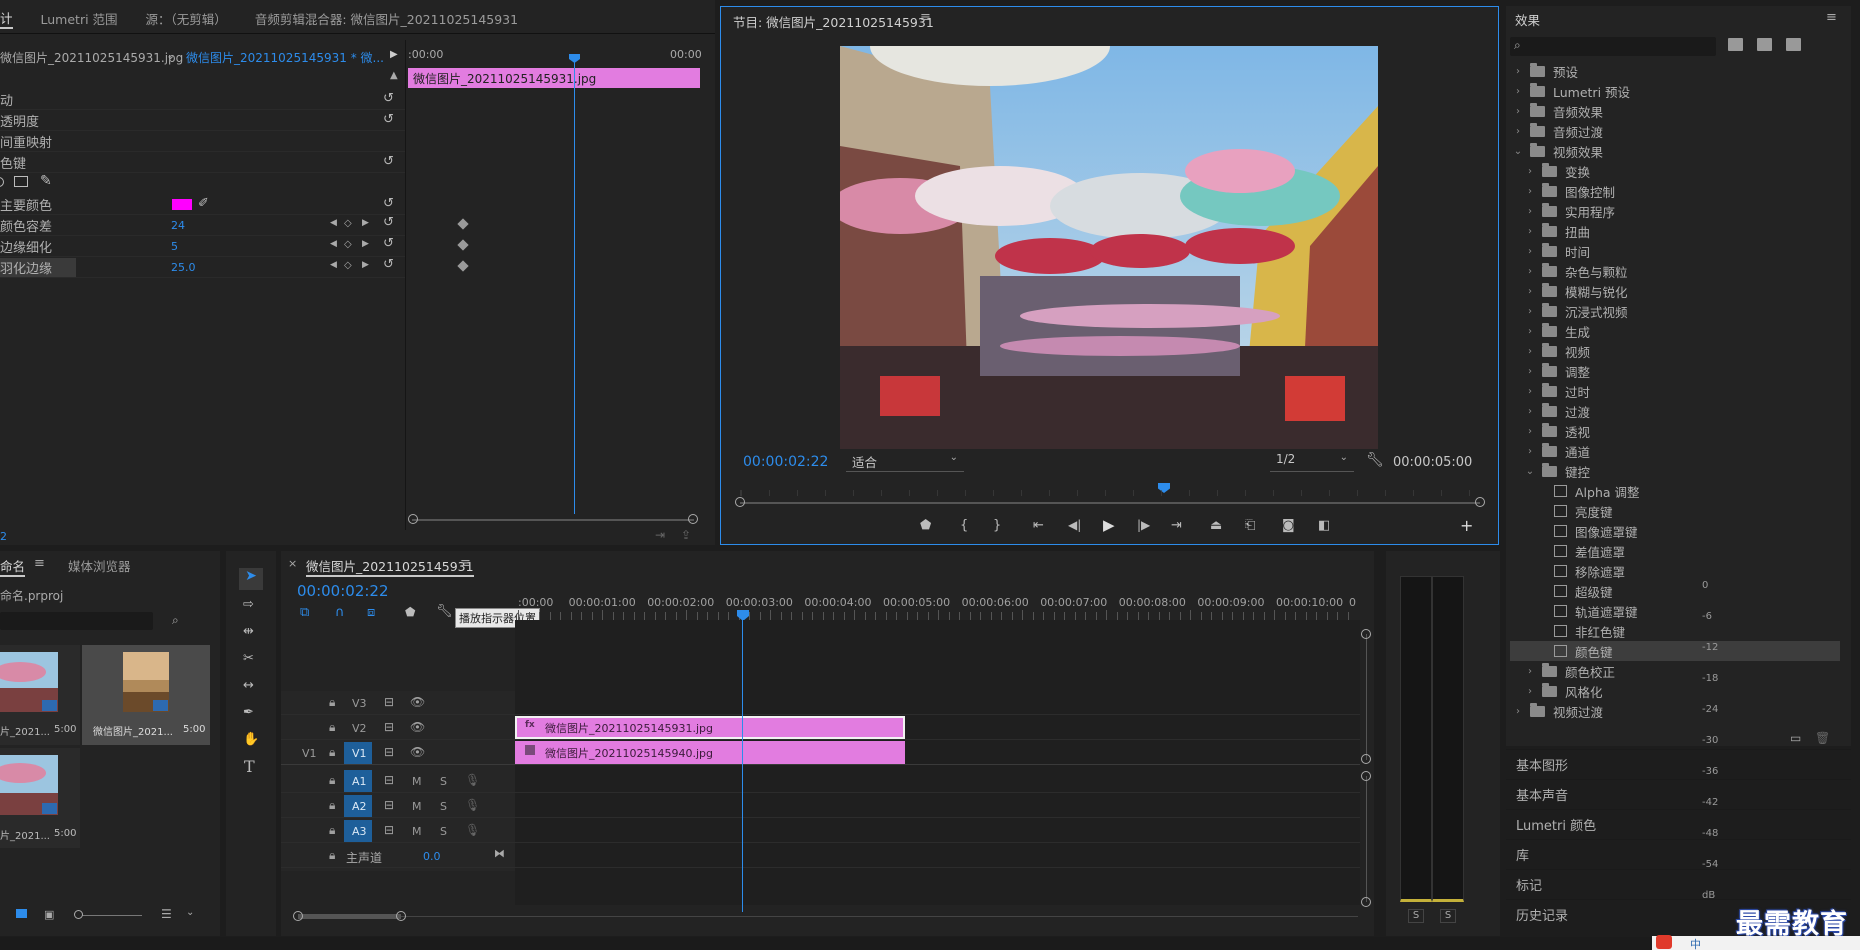 Image resolution: width=1860 pixels, height=950 pixels. I want to click on panel-lumetri-color: Lumetri 颜色, so click(1678, 824).